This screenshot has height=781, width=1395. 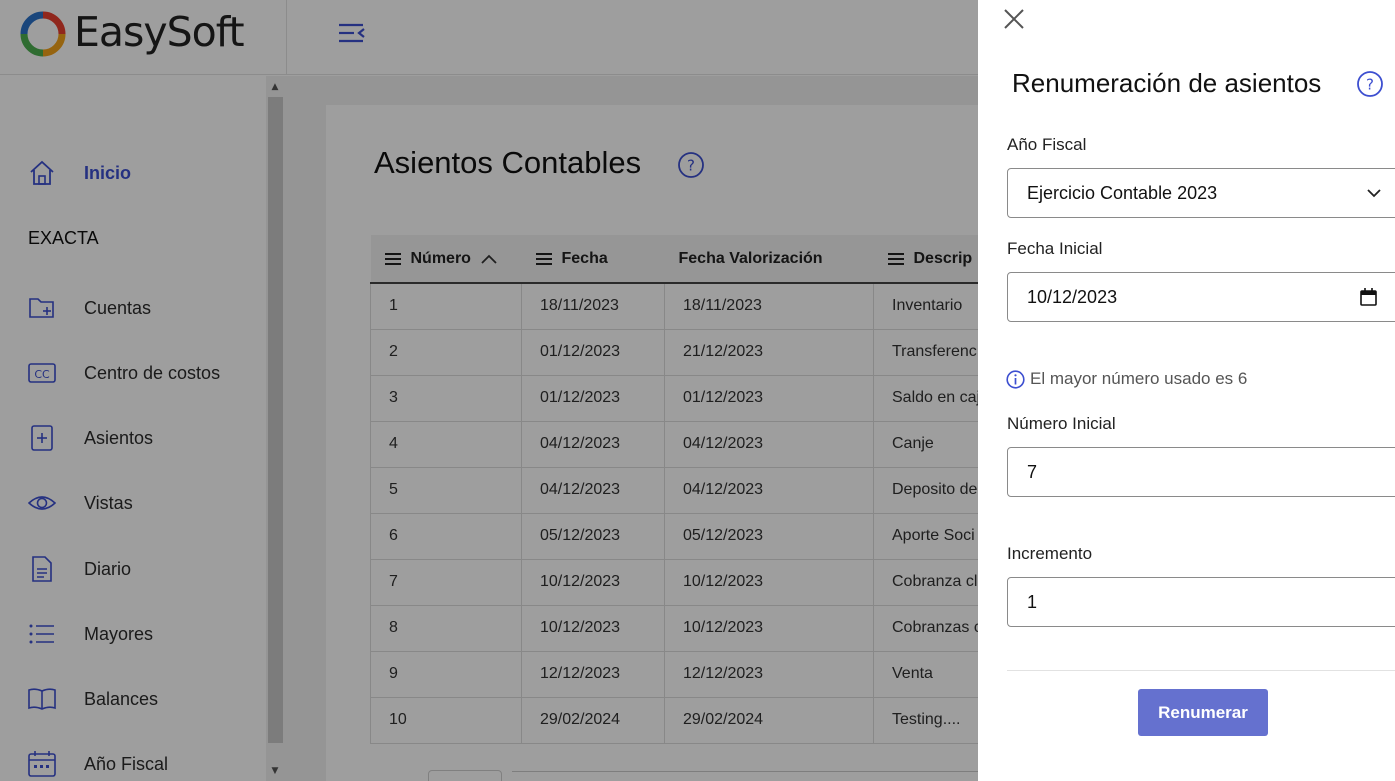 I want to click on drawer-title: Renumeración de asientos, so click(x=1167, y=83).